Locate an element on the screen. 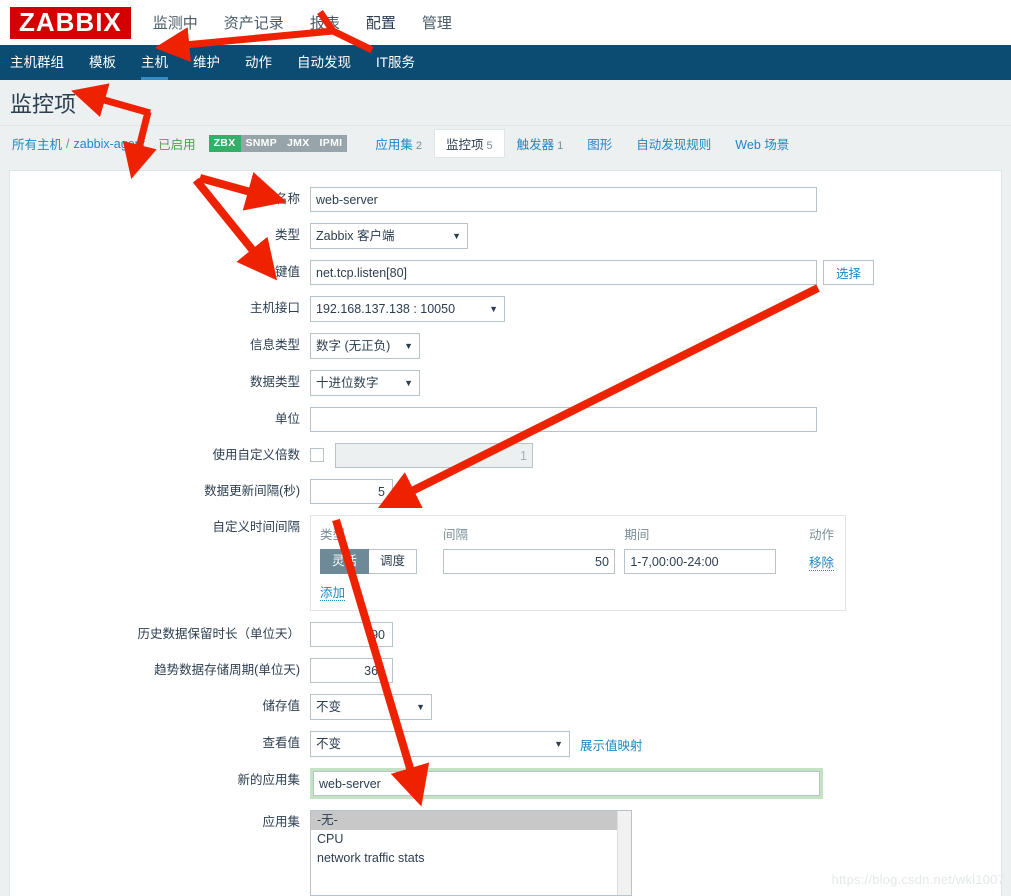 This screenshot has width=1011, height=896. nav-item-templates: 模板 is located at coordinates (102, 62).